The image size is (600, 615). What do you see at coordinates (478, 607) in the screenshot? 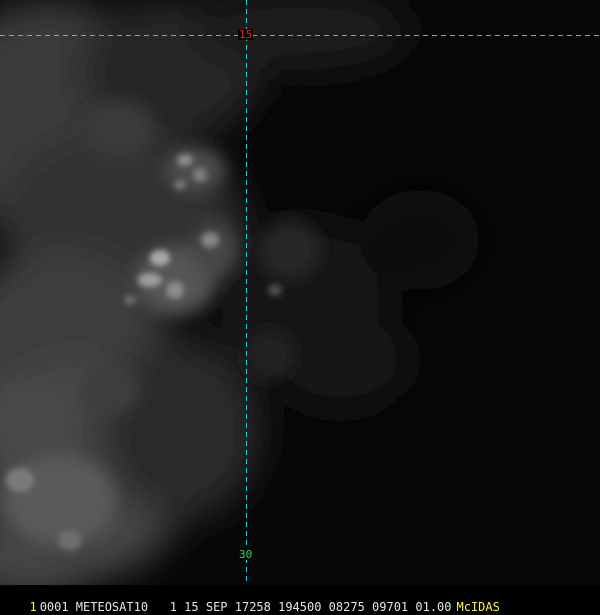
I see `mcidas-brand: McIDAS` at bounding box center [478, 607].